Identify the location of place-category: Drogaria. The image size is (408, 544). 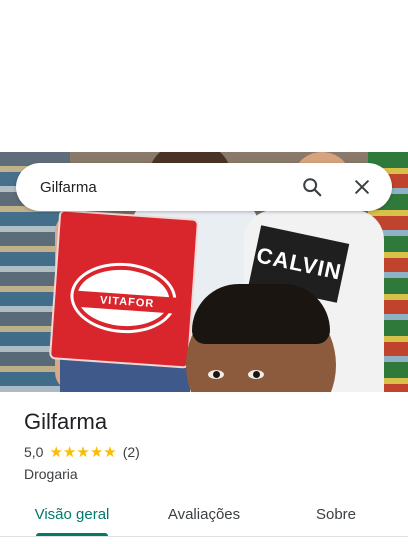
(51, 474).